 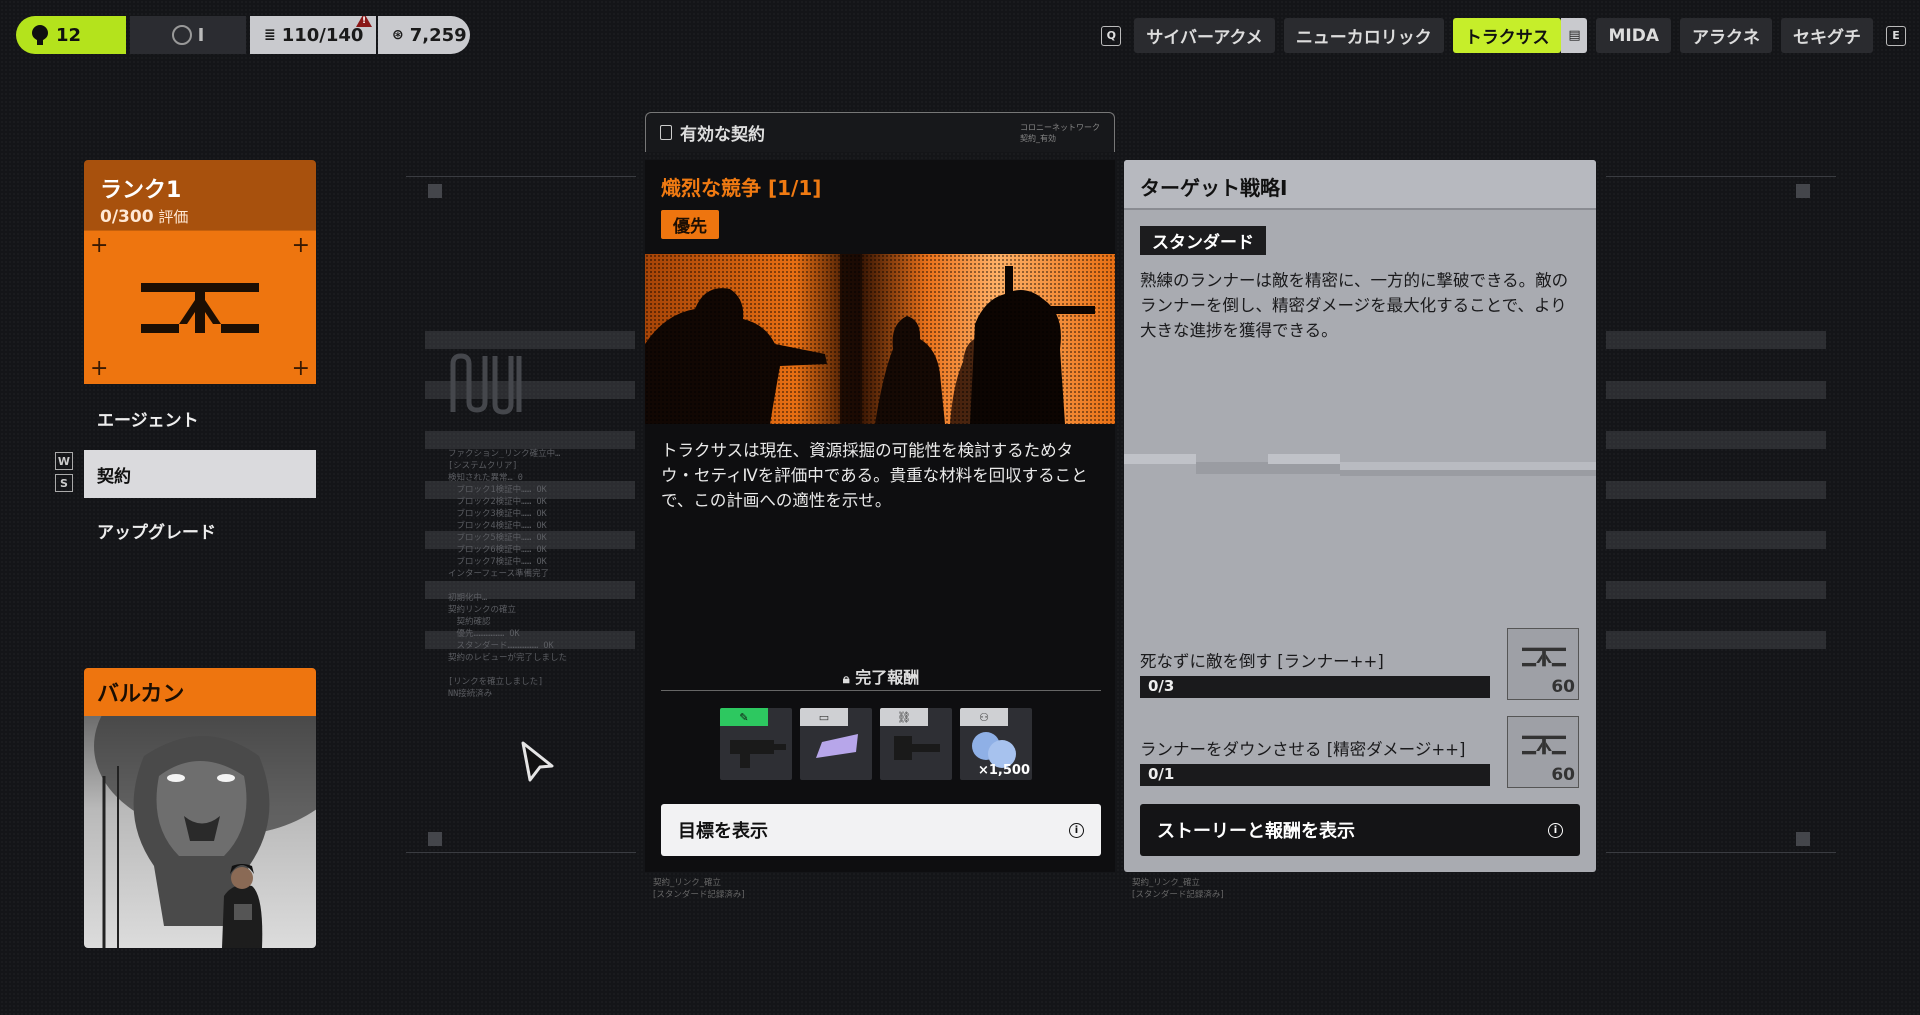 I want to click on inventory-value: 110/140, so click(x=322, y=35).